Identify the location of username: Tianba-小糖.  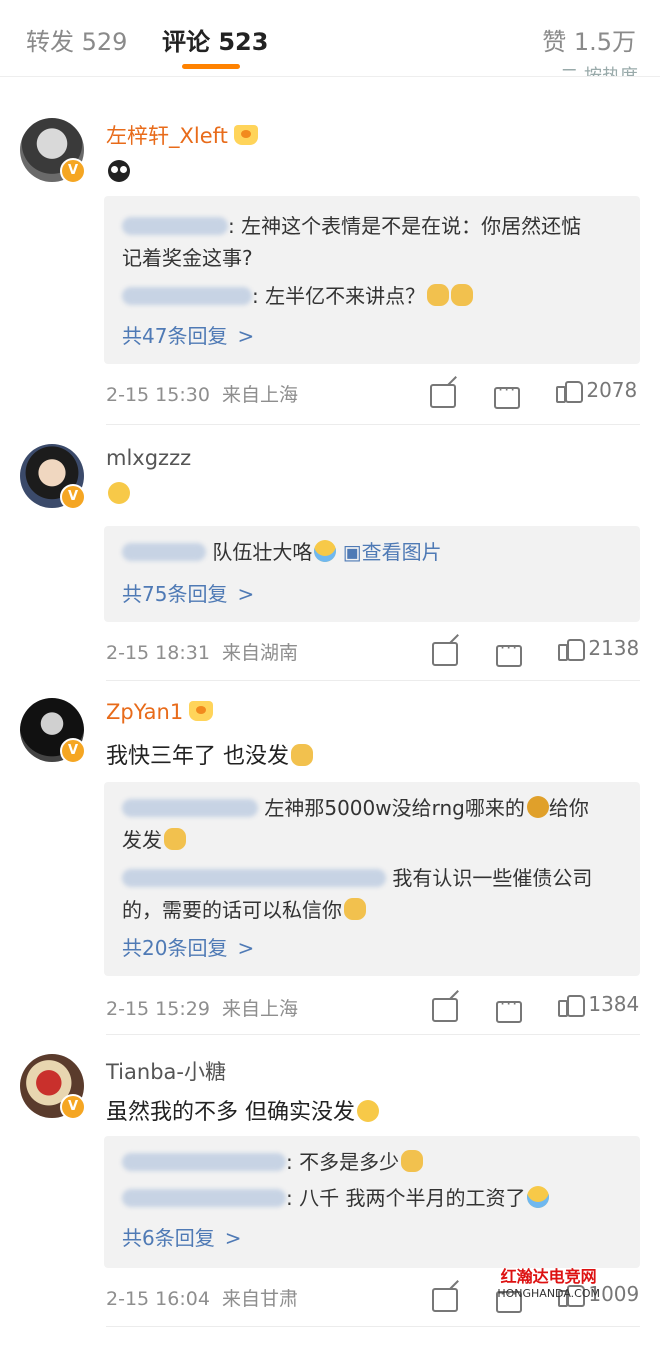
(166, 1071).